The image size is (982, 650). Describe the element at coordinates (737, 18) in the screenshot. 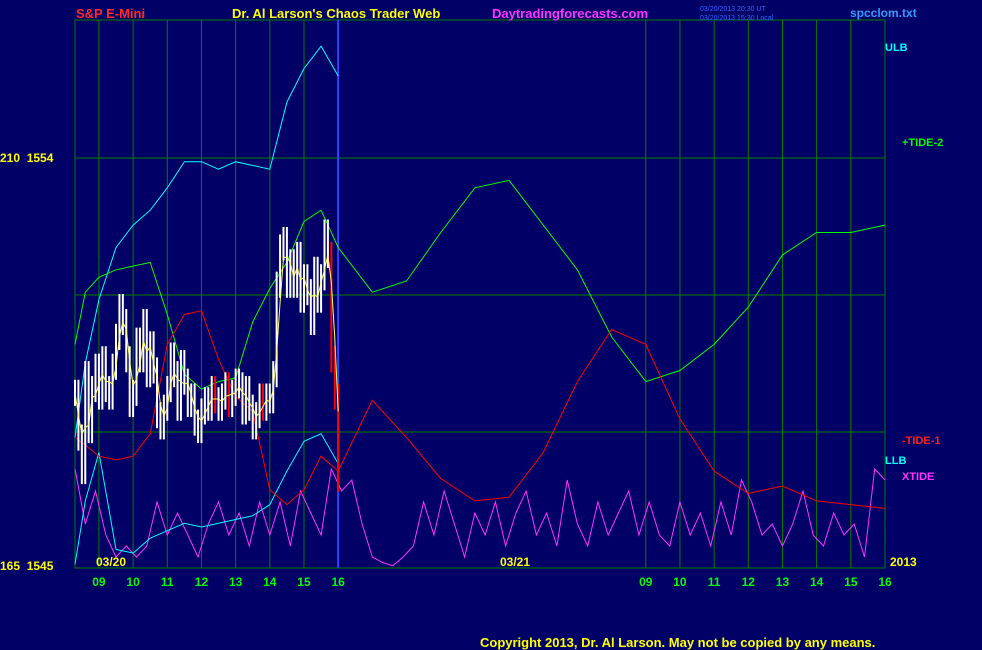

I see `time-local: 03/20/2013 15:30 Local` at that location.